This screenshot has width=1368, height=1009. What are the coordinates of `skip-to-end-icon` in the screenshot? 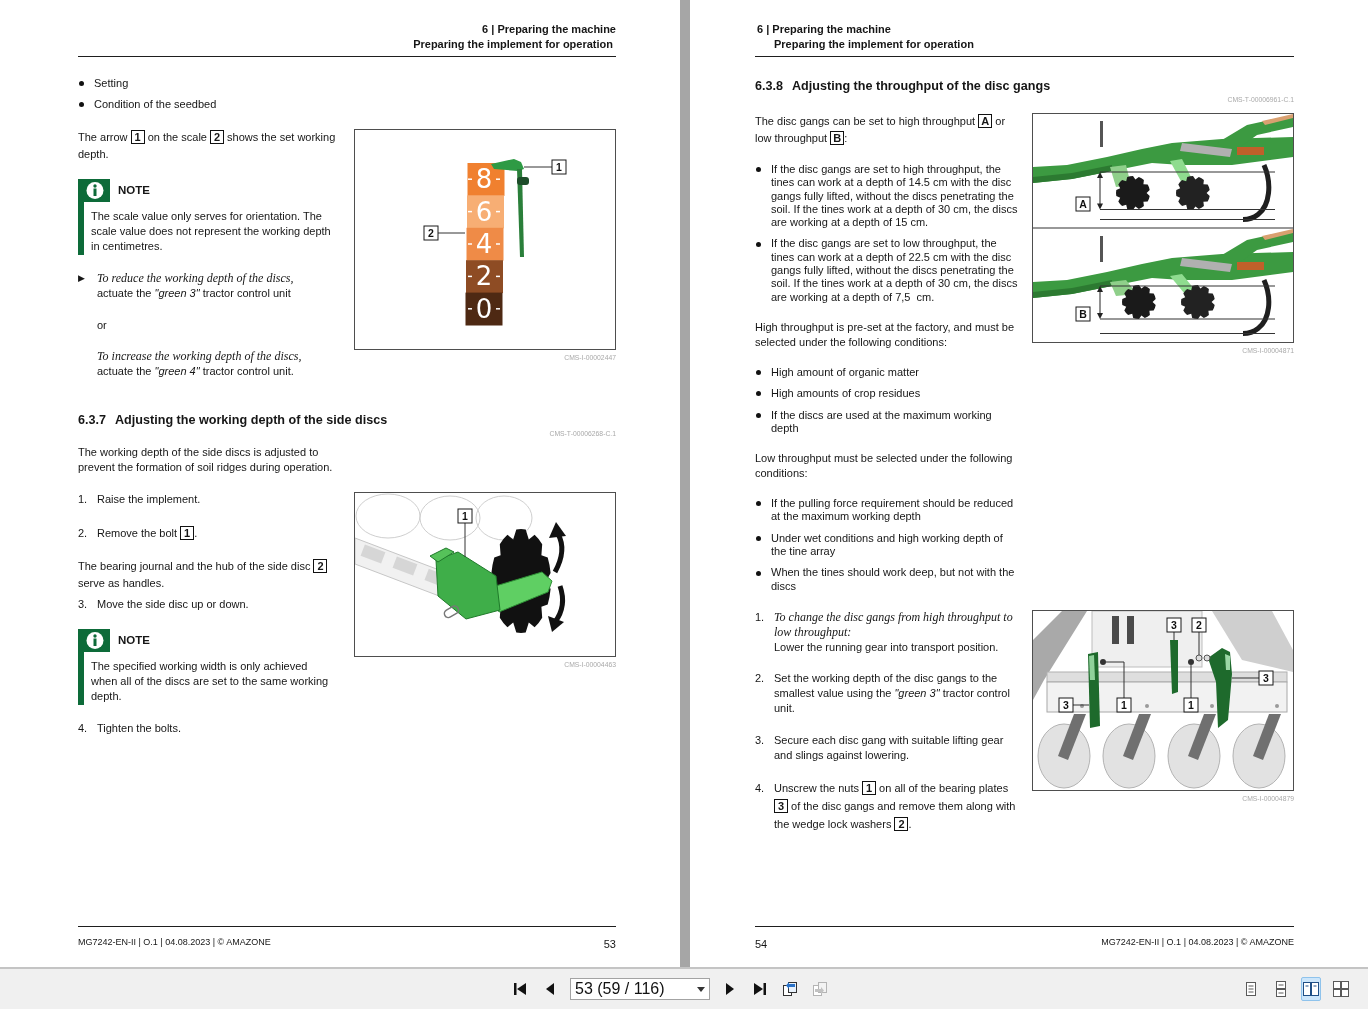 It's located at (760, 989).